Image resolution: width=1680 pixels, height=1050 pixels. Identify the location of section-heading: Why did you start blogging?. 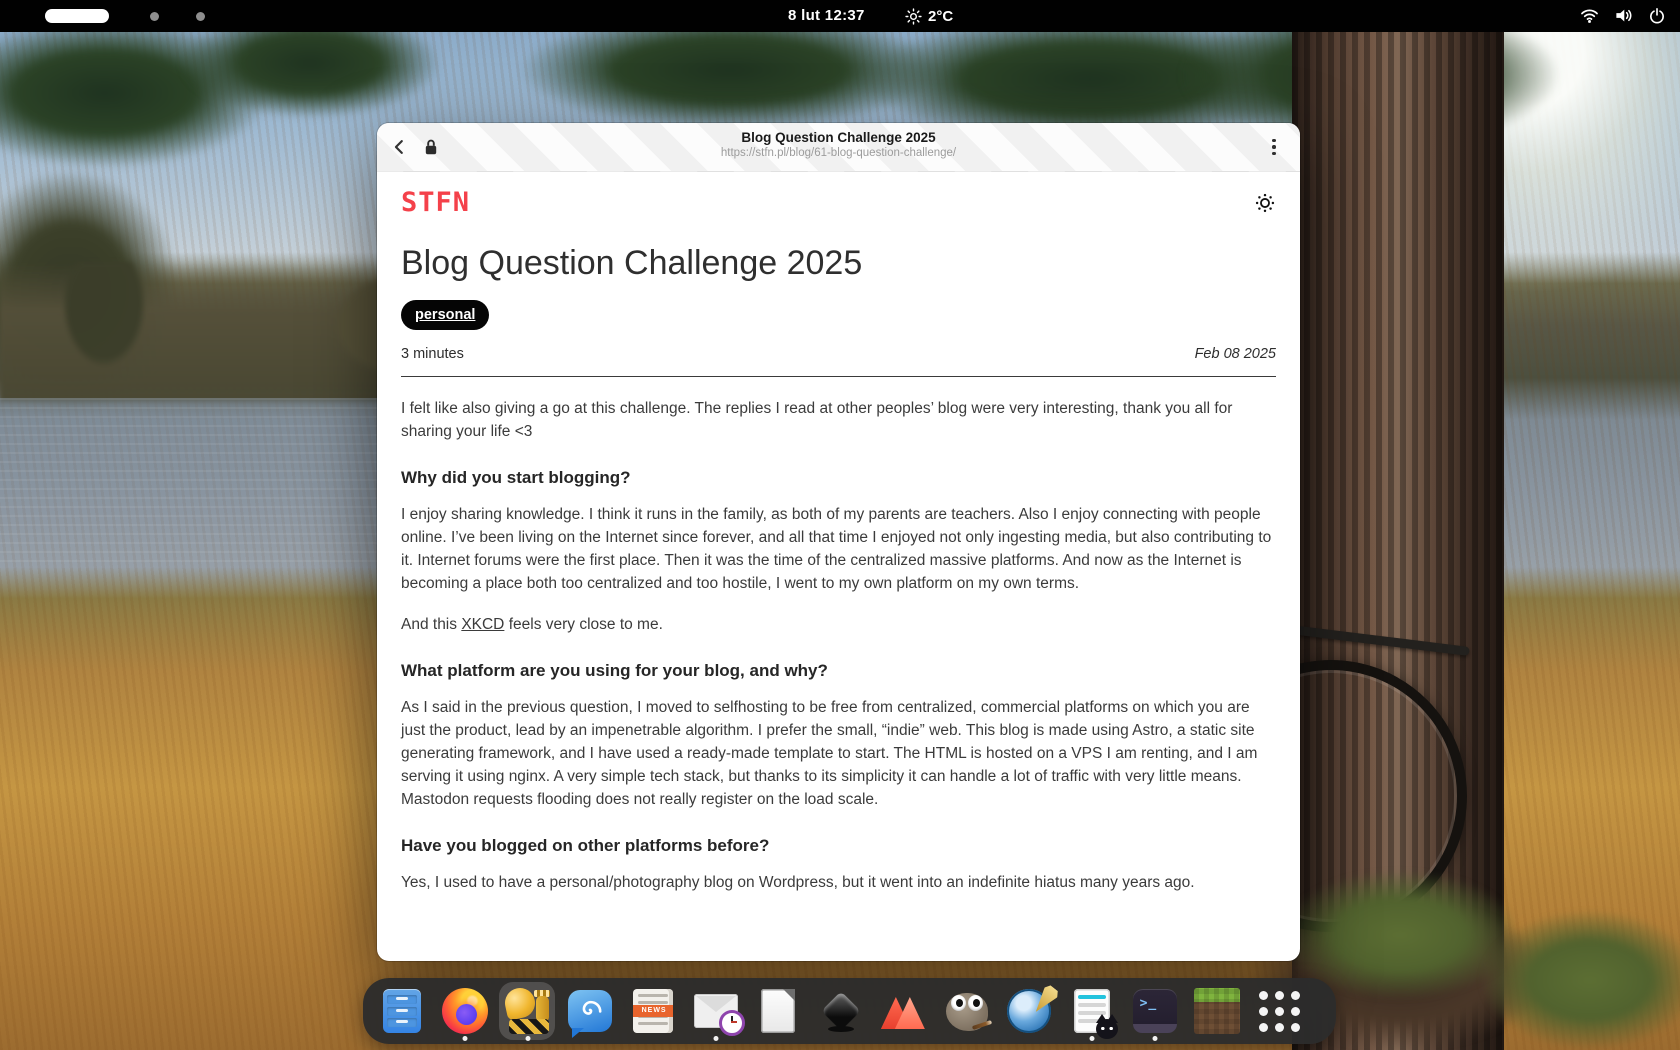
(516, 477).